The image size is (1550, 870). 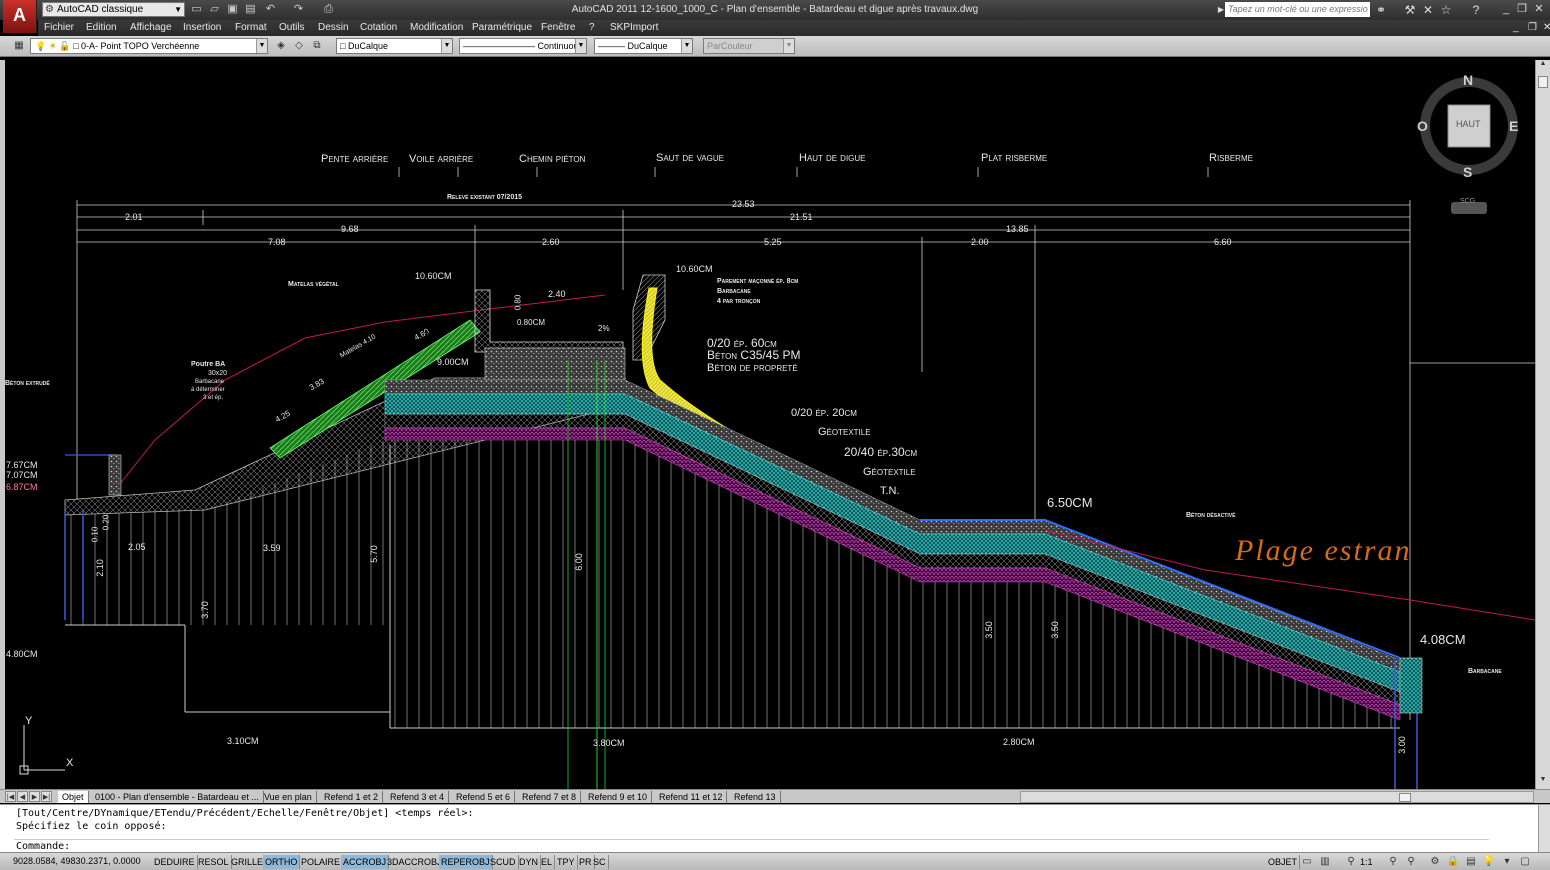 What do you see at coordinates (365, 862) in the screenshot?
I see `toggle-accrobj: ACCROBJ` at bounding box center [365, 862].